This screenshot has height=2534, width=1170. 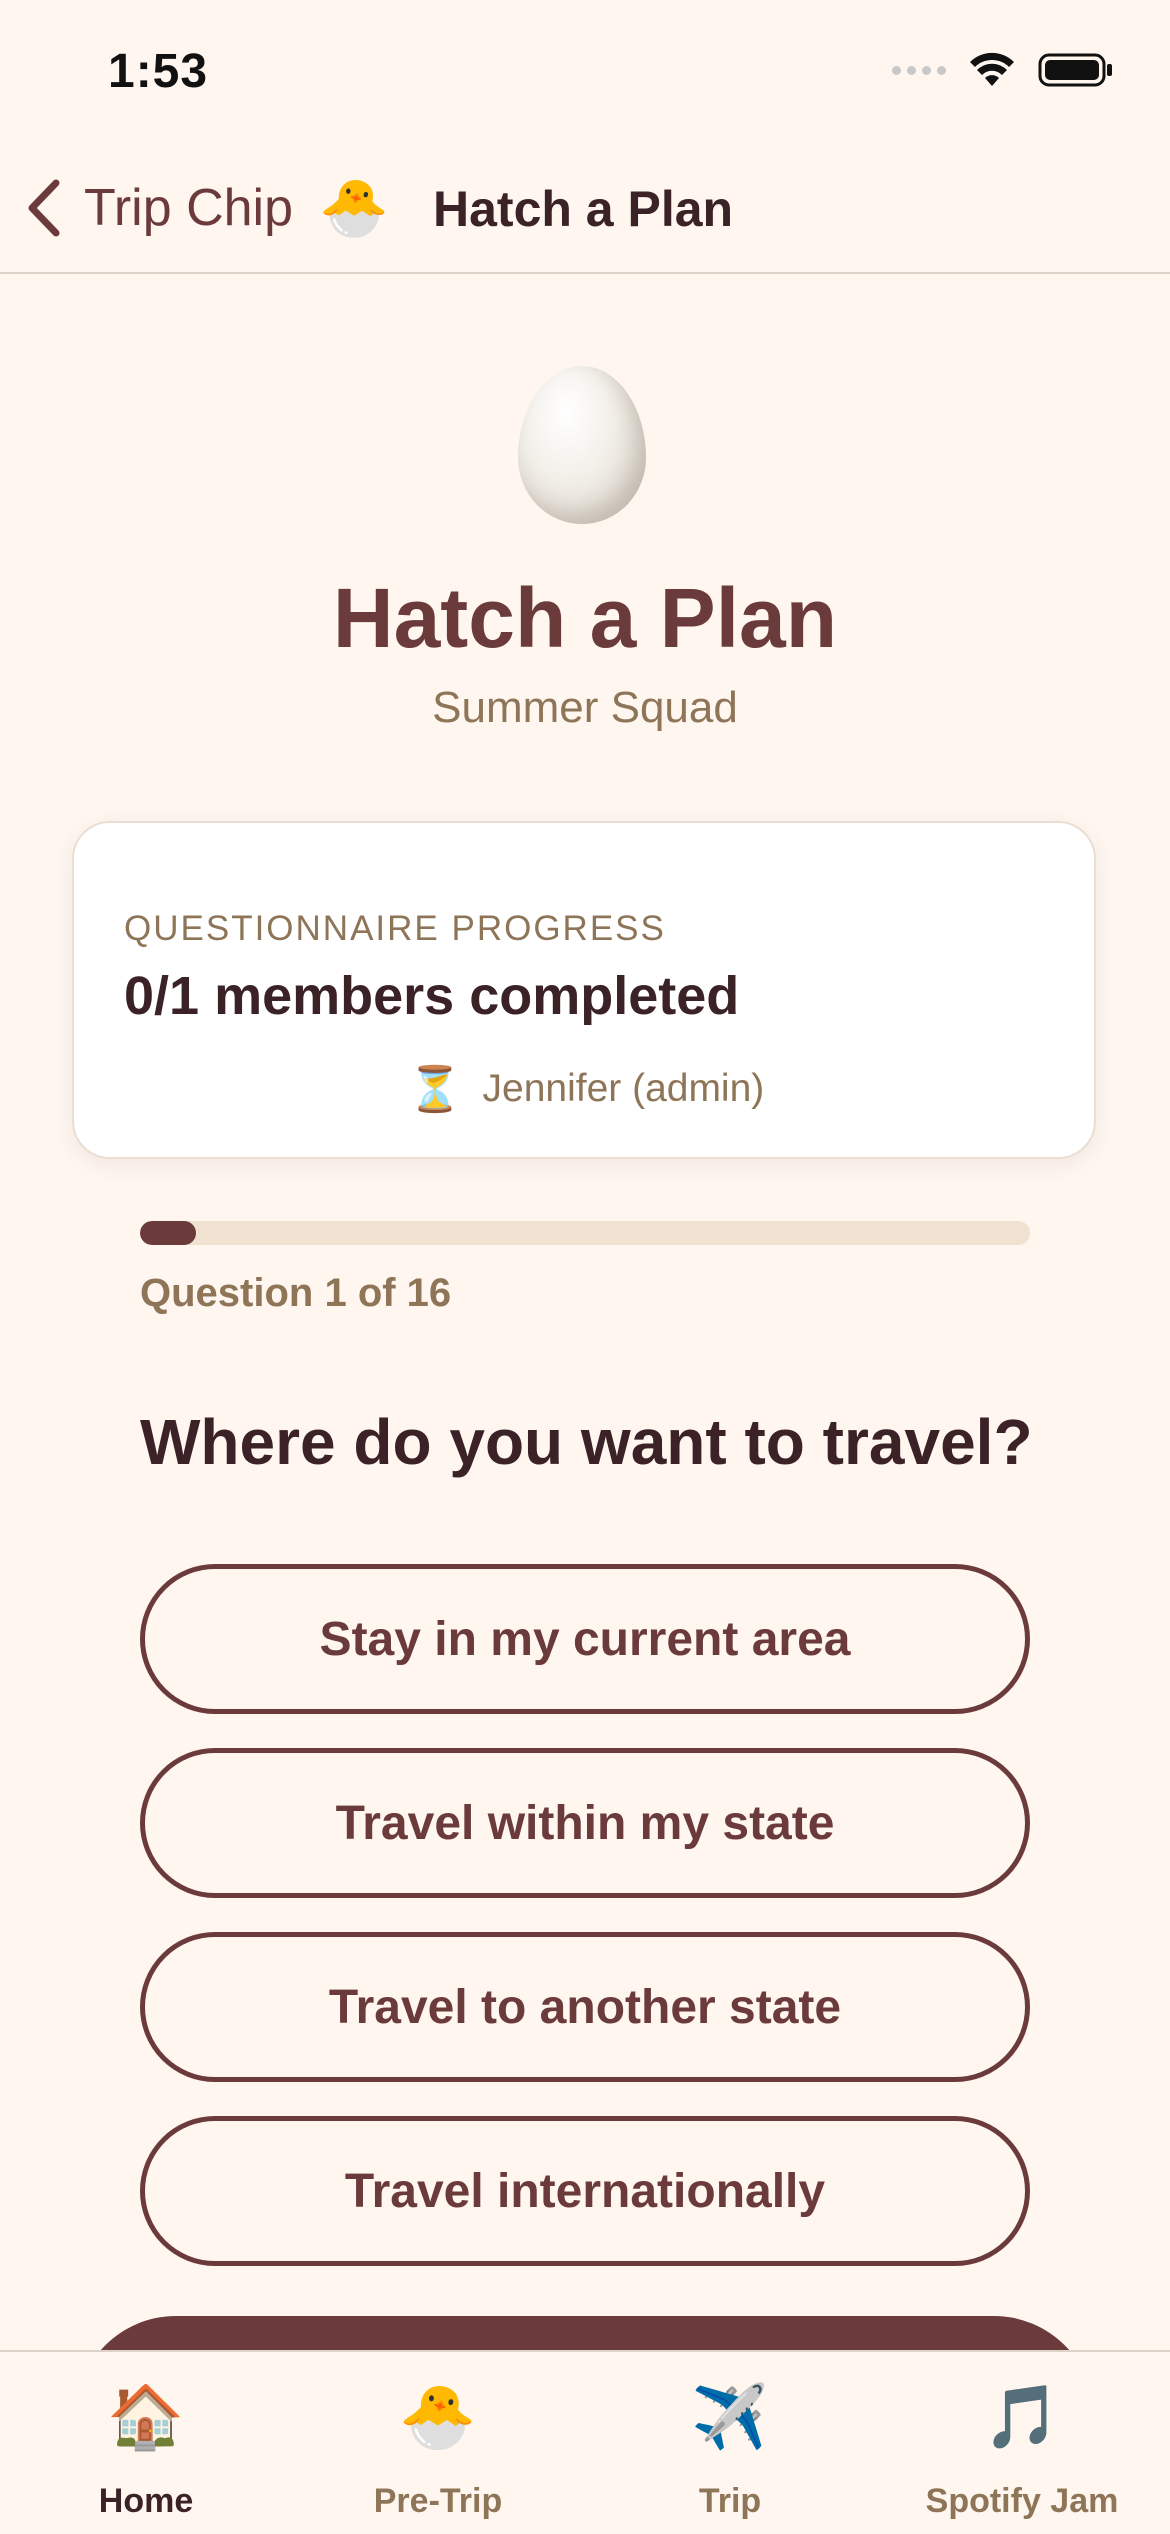 I want to click on status-bar: 1:53, so click(x=585, y=75).